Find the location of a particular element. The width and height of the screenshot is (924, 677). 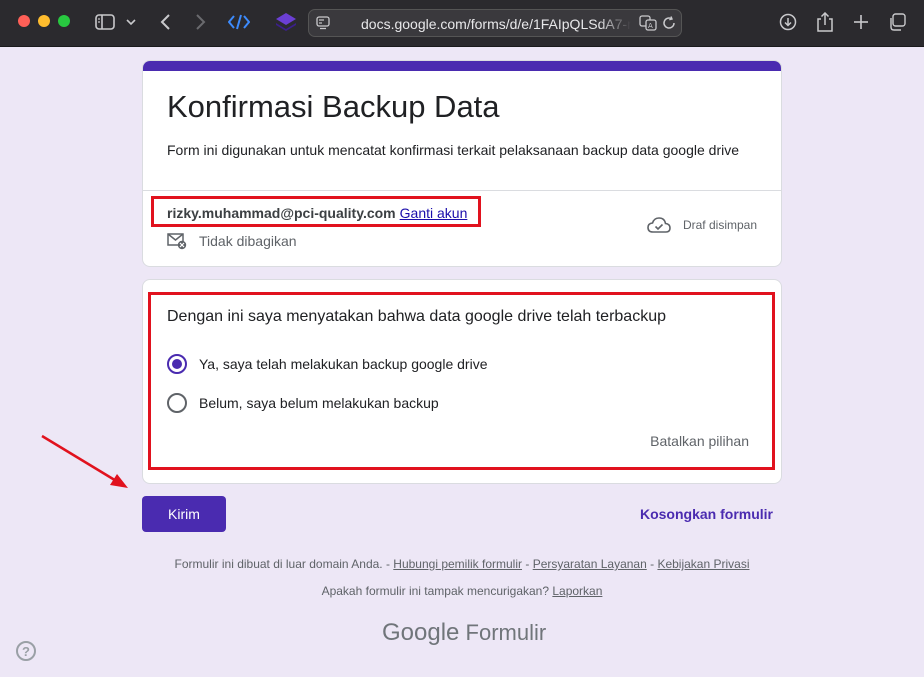

contact-owner-link: Hubungi pemilik formulir is located at coordinates (457, 564).